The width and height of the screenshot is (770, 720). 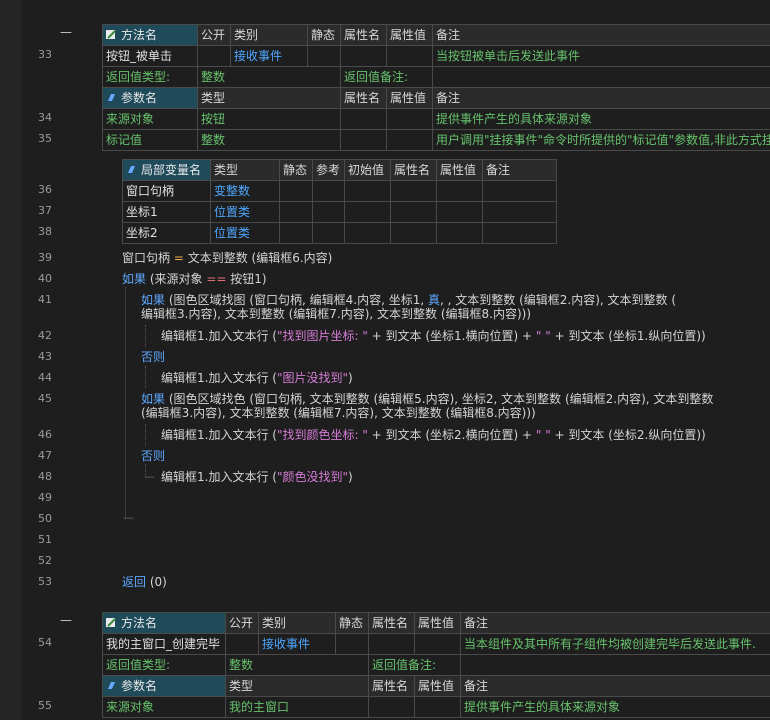 I want to click on local-ref-header: 参考, so click(x=328, y=170).